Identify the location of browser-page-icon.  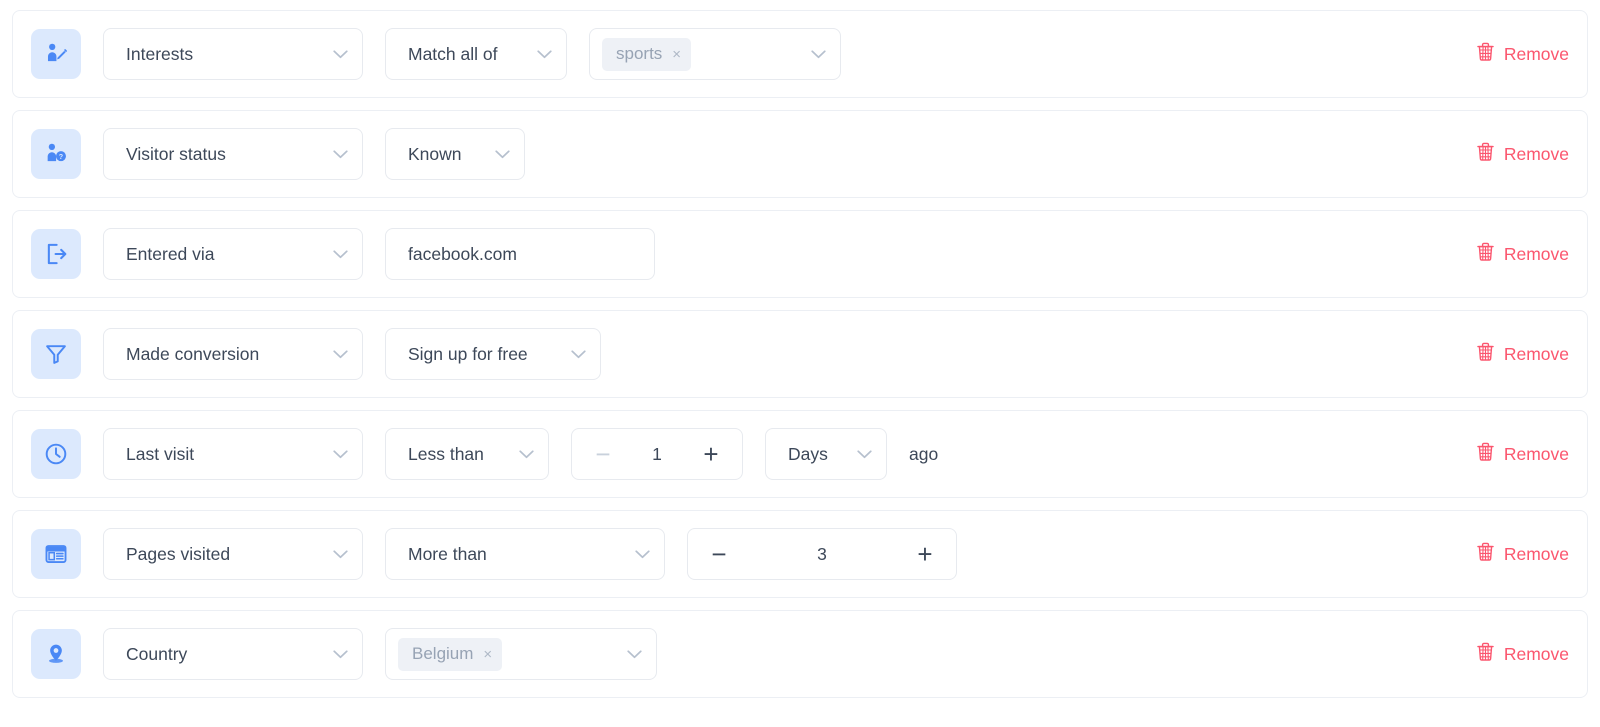
(56, 554).